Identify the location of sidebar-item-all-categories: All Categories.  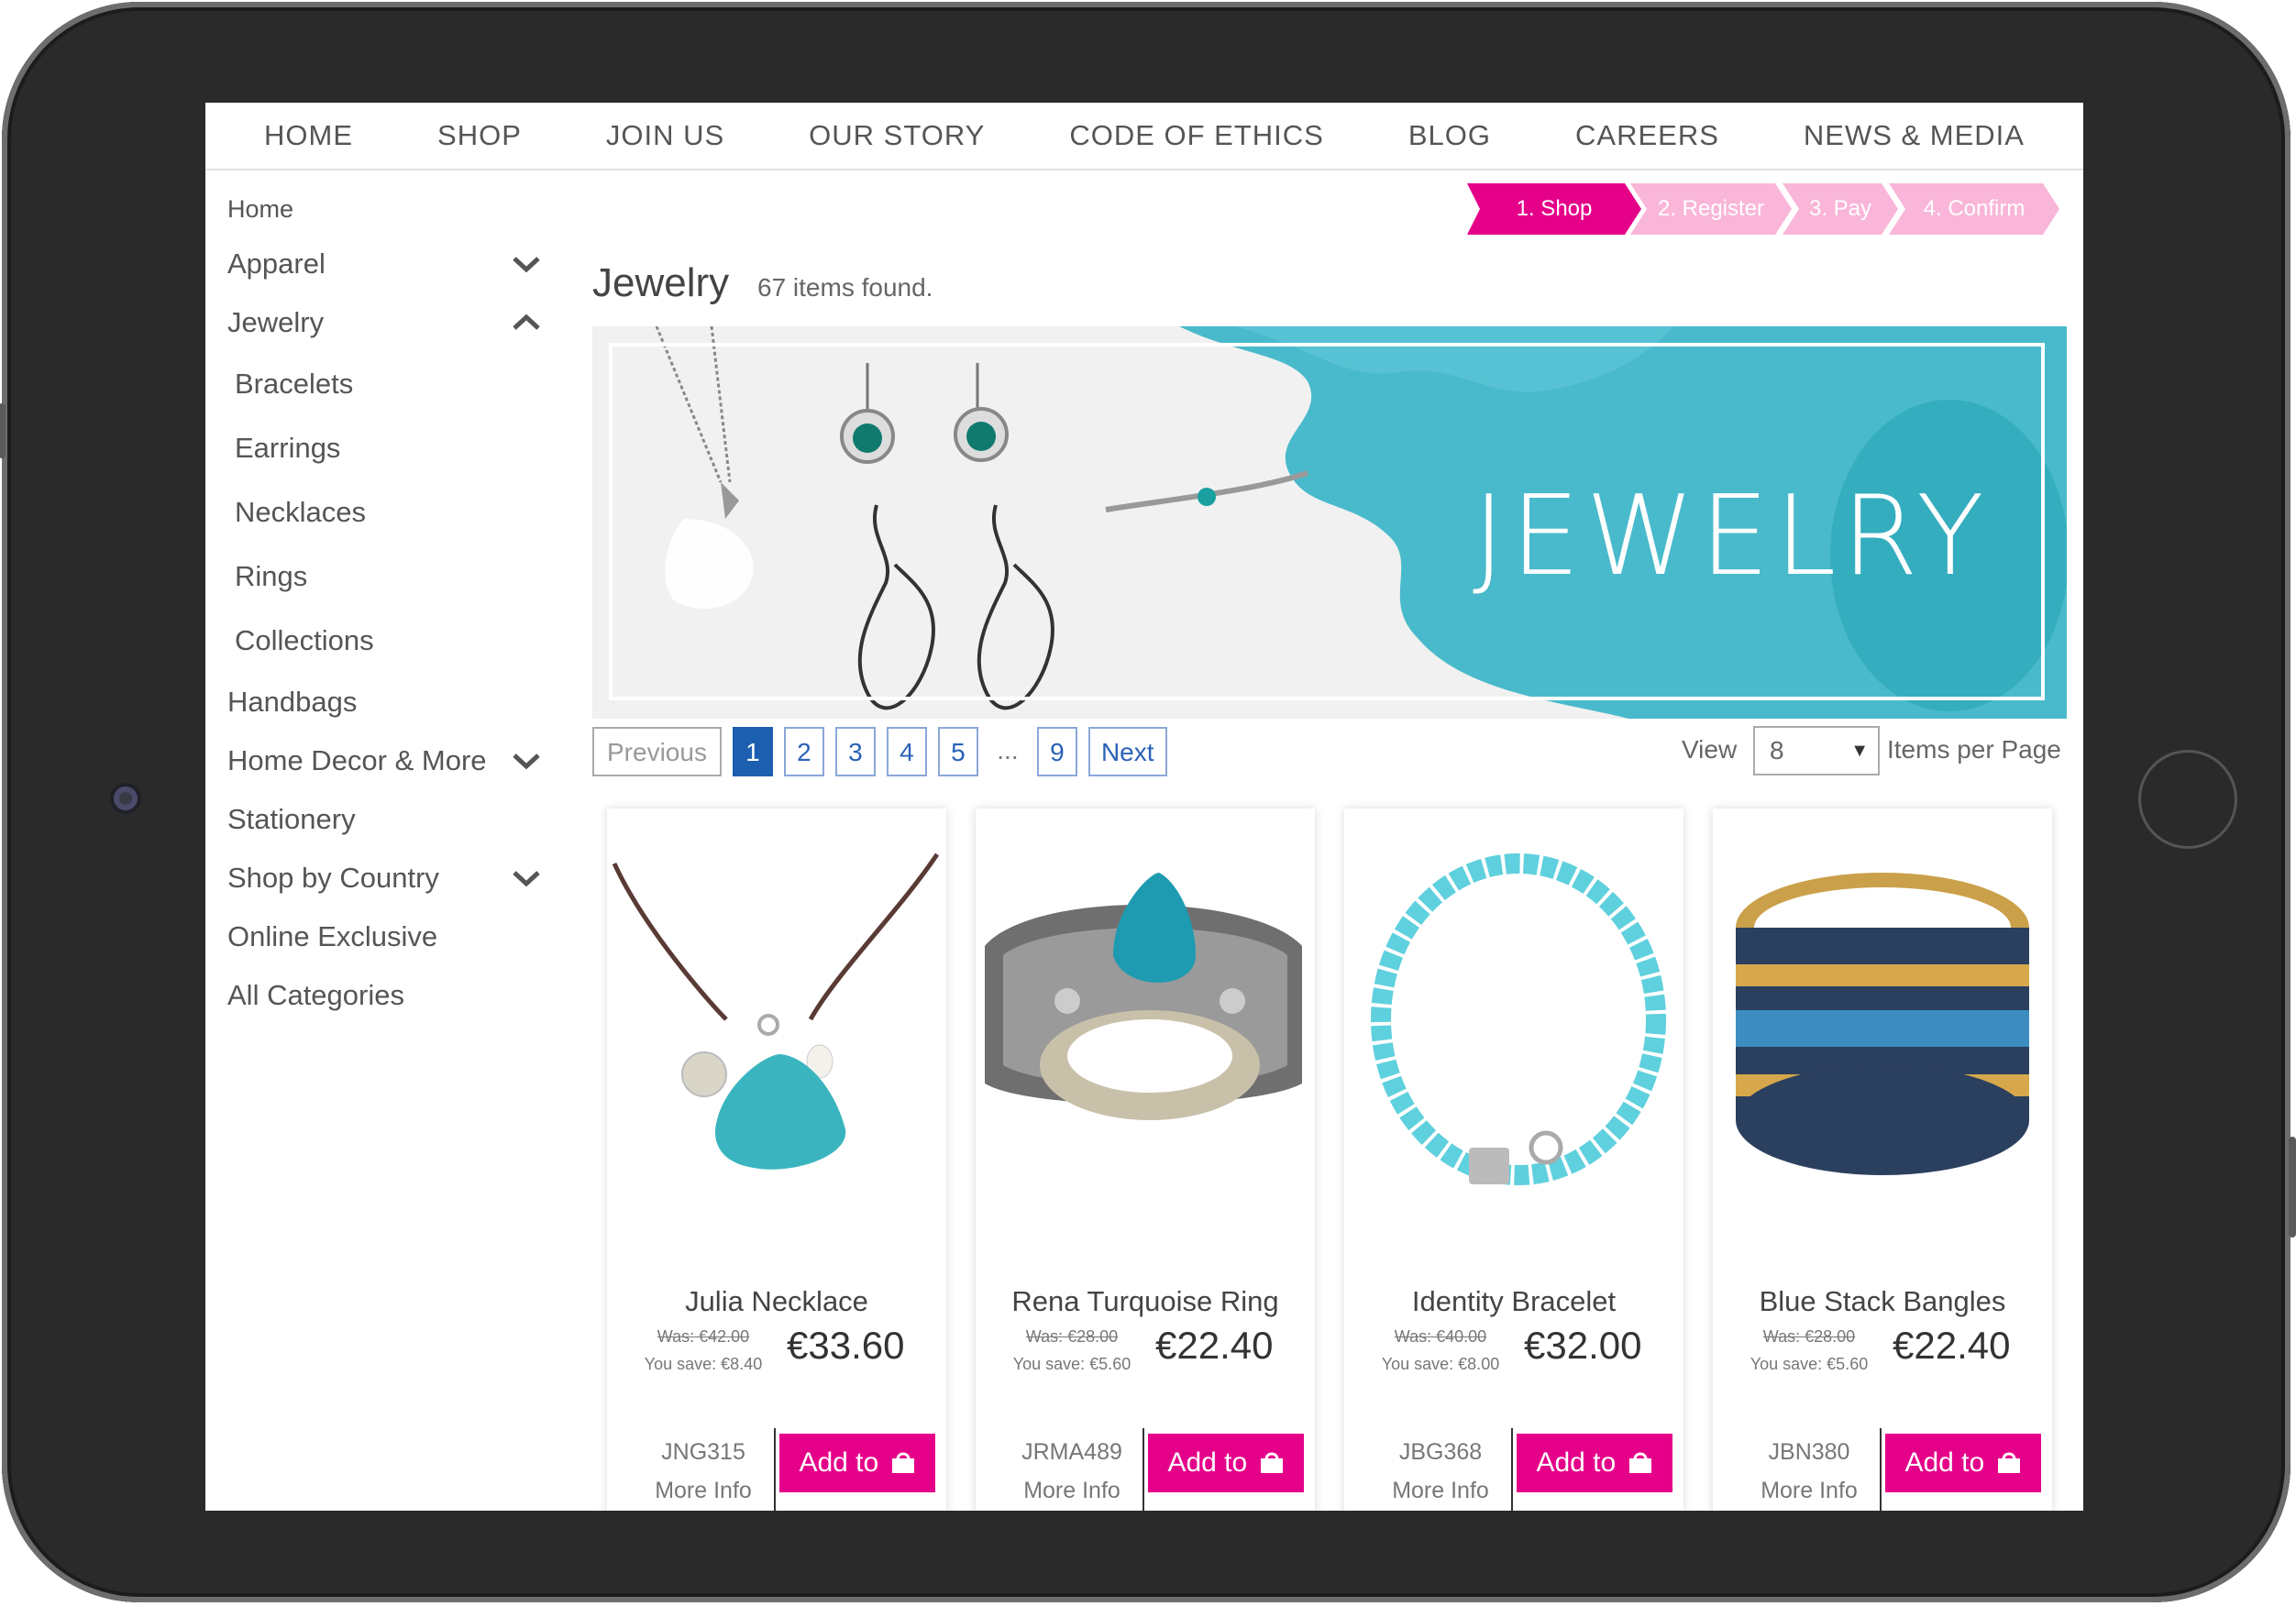
(392, 995).